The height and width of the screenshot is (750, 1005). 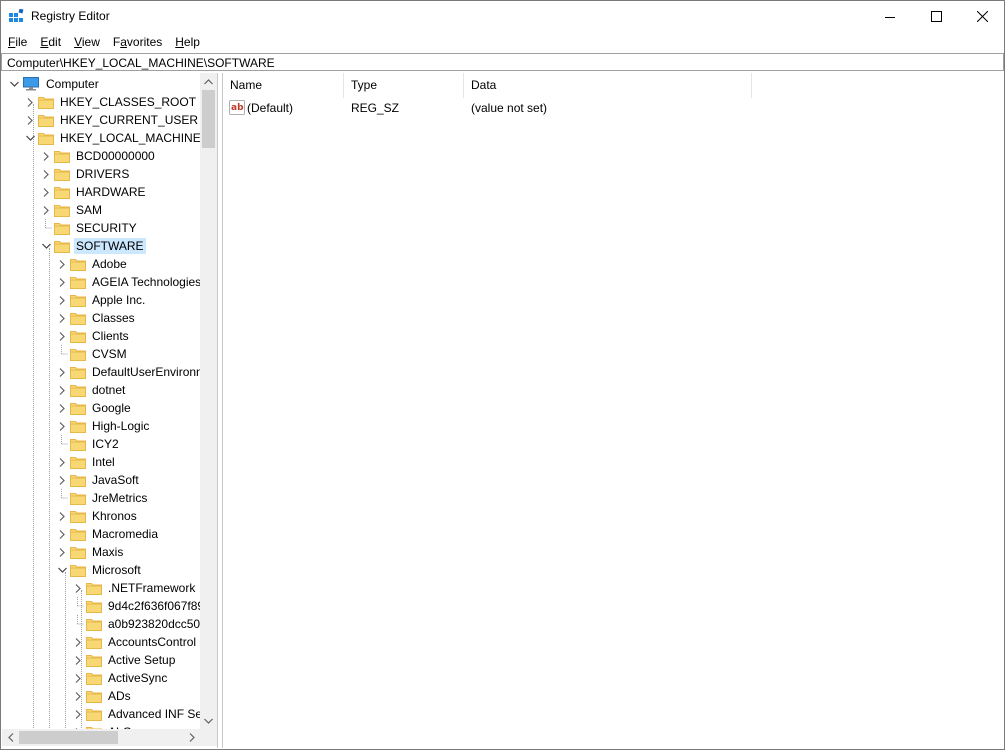 I want to click on scroll-up-arrow, so click(x=208, y=81).